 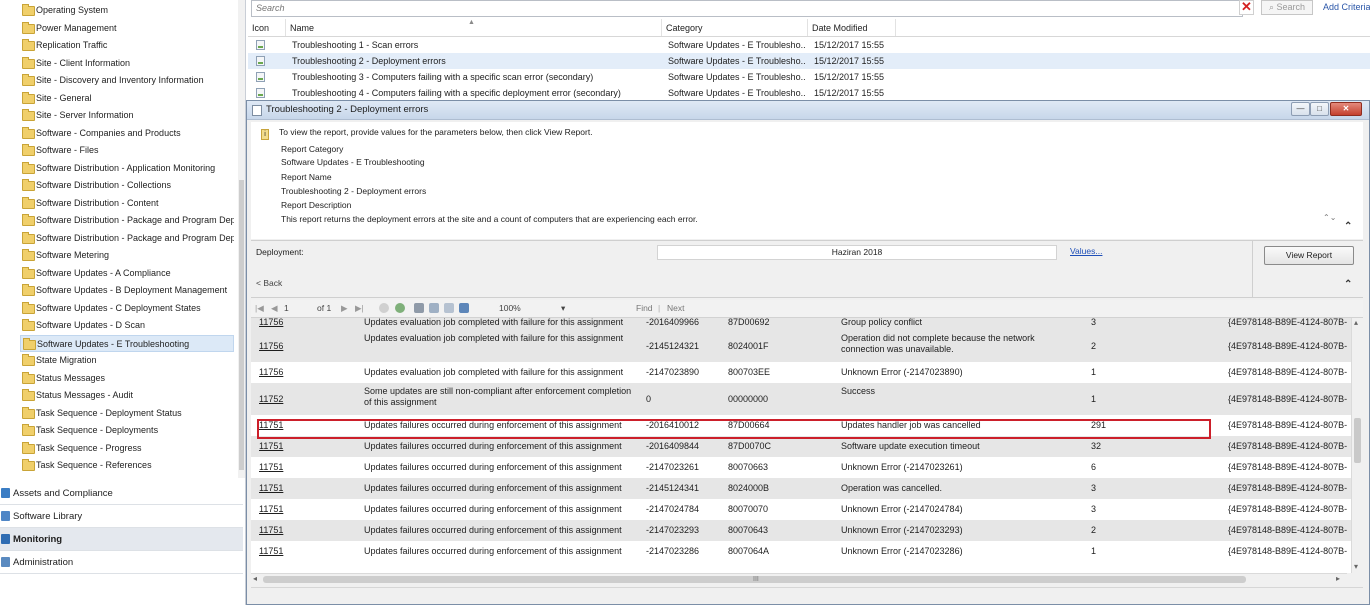 What do you see at coordinates (1348, 284) in the screenshot?
I see `collapse-parameters-icon: ⌃` at bounding box center [1348, 284].